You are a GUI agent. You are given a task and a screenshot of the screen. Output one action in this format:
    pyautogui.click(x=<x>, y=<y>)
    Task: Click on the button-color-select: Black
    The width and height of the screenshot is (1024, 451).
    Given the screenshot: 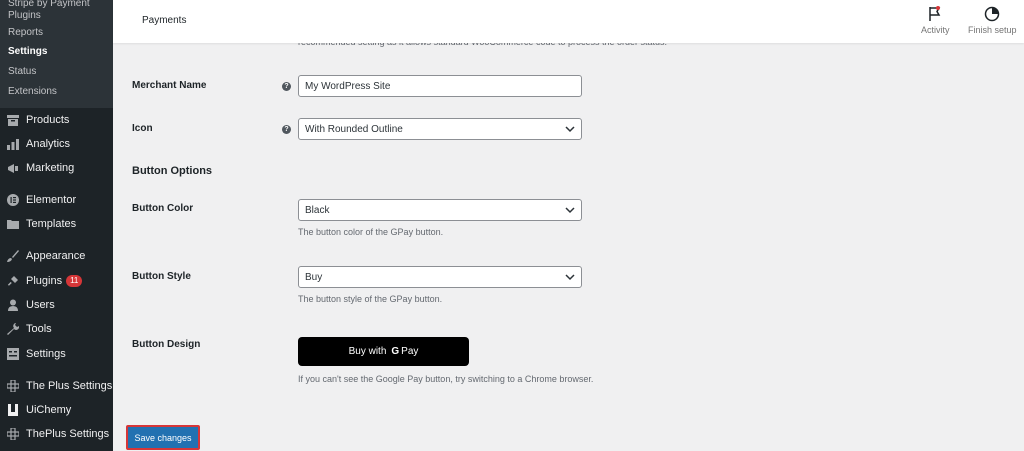 What is the action you would take?
    pyautogui.click(x=440, y=210)
    